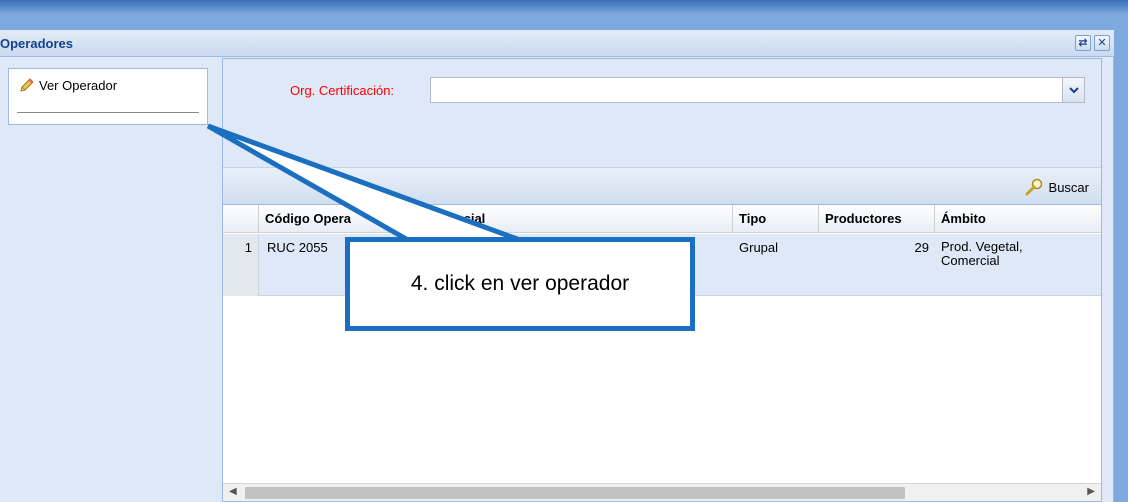 The height and width of the screenshot is (502, 1128). Describe the element at coordinates (557, 43) in the screenshot. I see `window-titlebar: Operadores ⇄ ✕` at that location.